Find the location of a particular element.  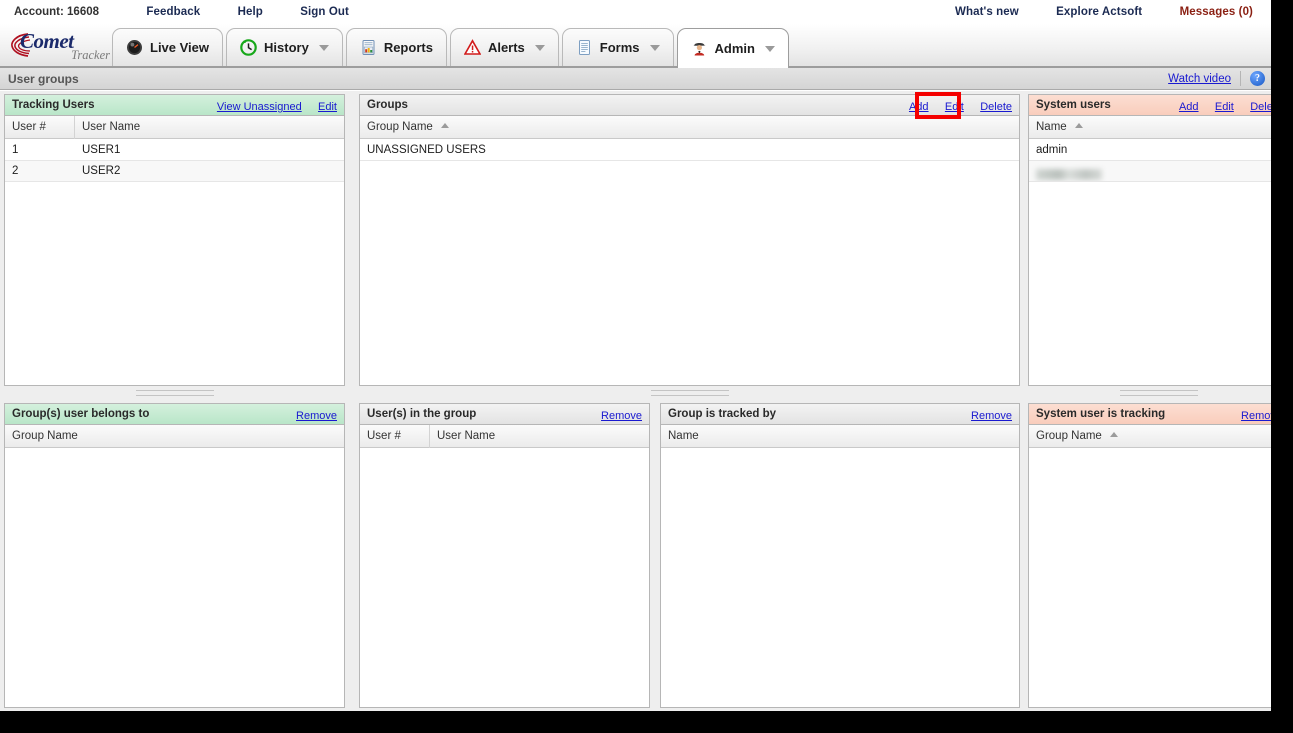

column-headers: Name is located at coordinates (840, 436).